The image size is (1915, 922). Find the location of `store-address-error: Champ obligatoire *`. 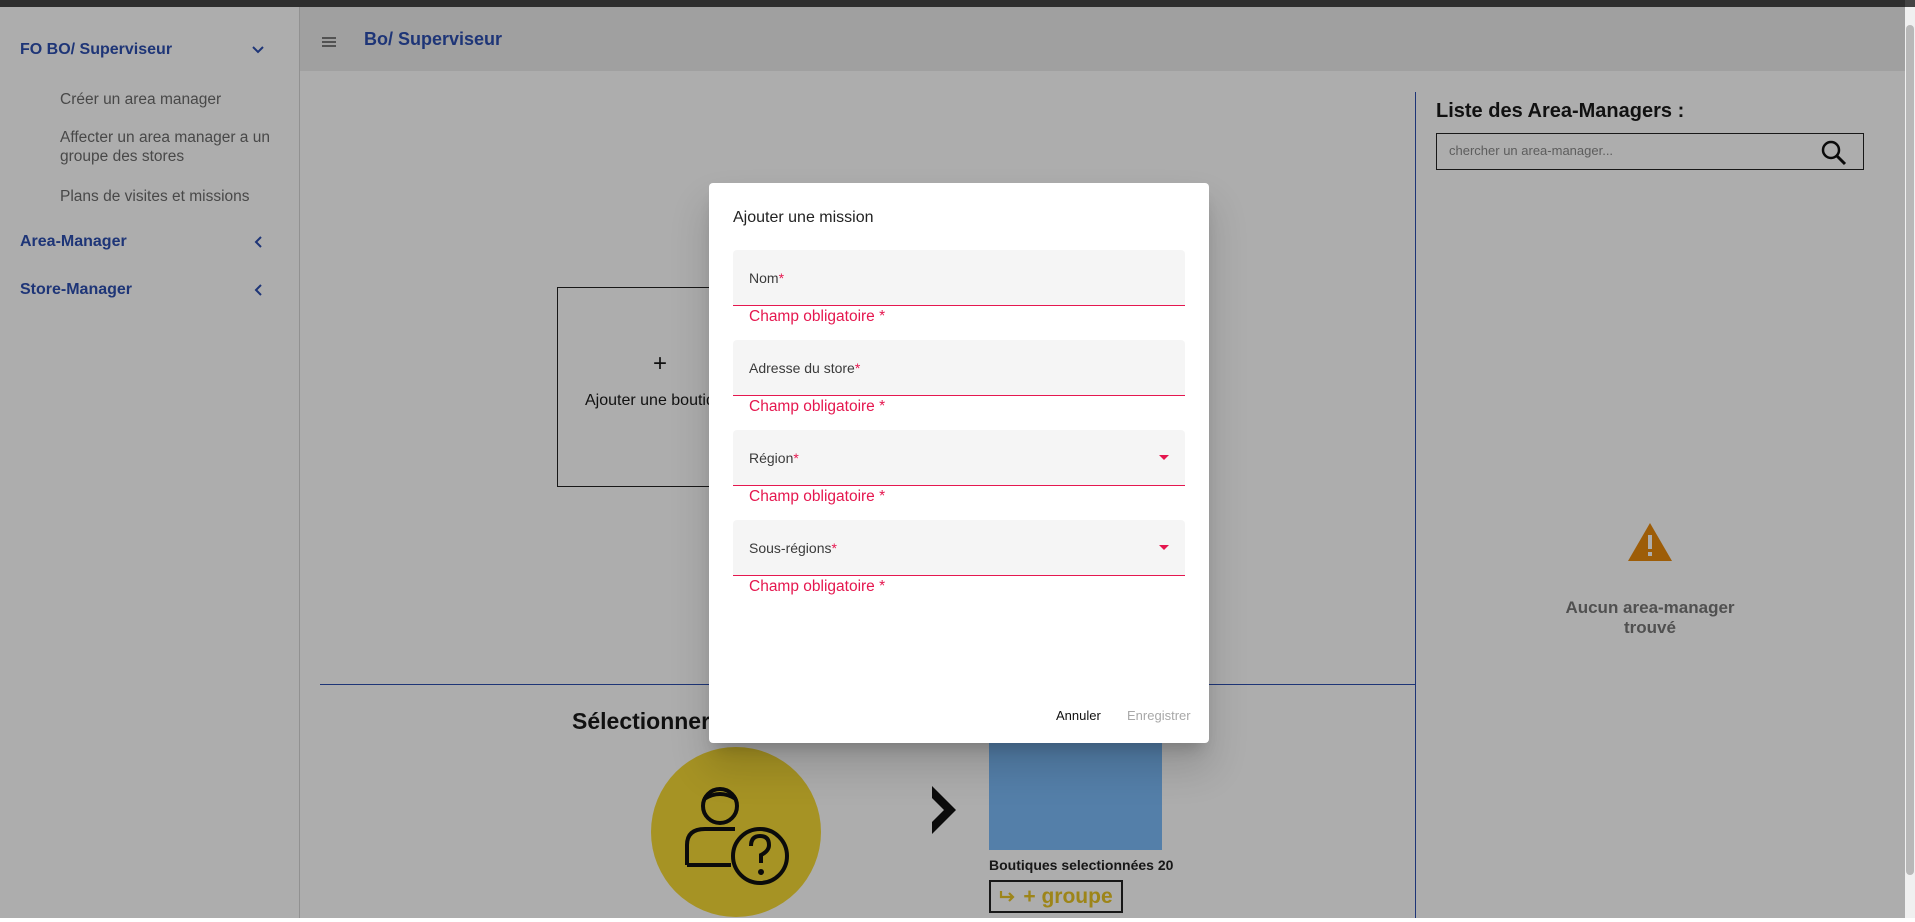

store-address-error: Champ obligatoire * is located at coordinates (817, 406).